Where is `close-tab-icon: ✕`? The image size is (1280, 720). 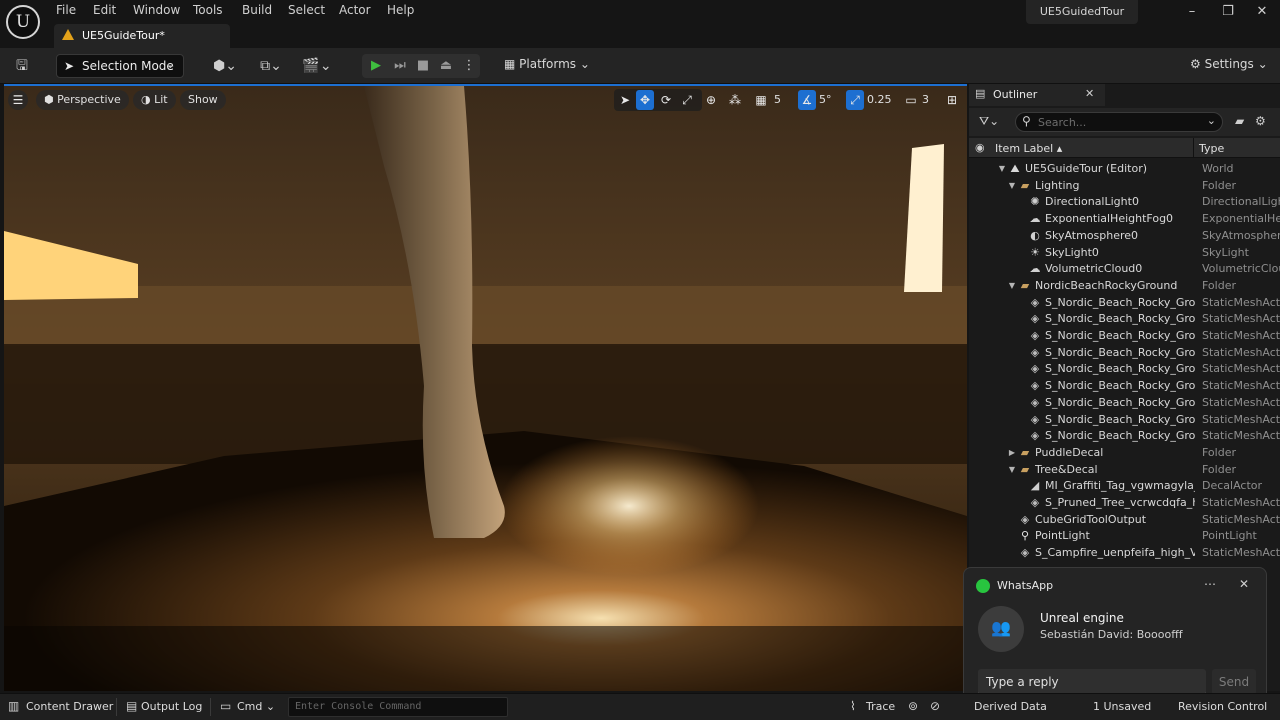
close-tab-icon: ✕ is located at coordinates (1089, 93).